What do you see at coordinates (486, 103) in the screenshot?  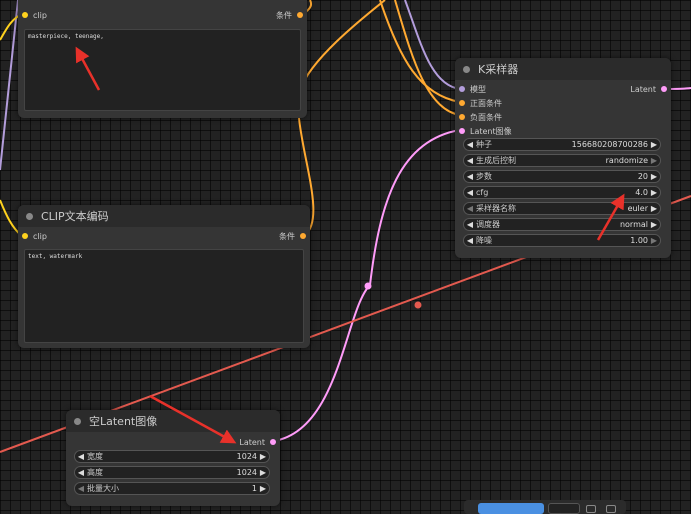 I see `positive-input-label: 正面条件` at bounding box center [486, 103].